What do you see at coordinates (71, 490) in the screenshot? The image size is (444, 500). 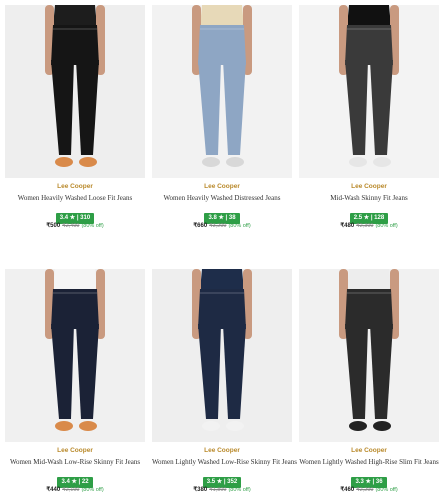 I see `product-mrp: ₹2,199` at bounding box center [71, 490].